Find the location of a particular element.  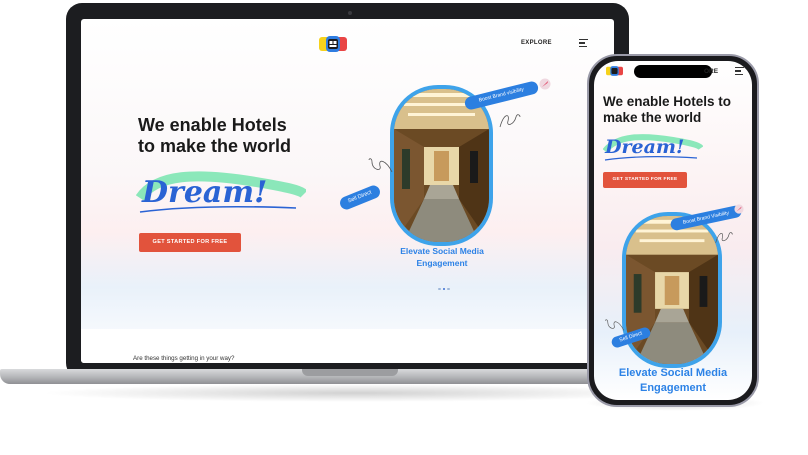

laptop-base-notch is located at coordinates (350, 372).